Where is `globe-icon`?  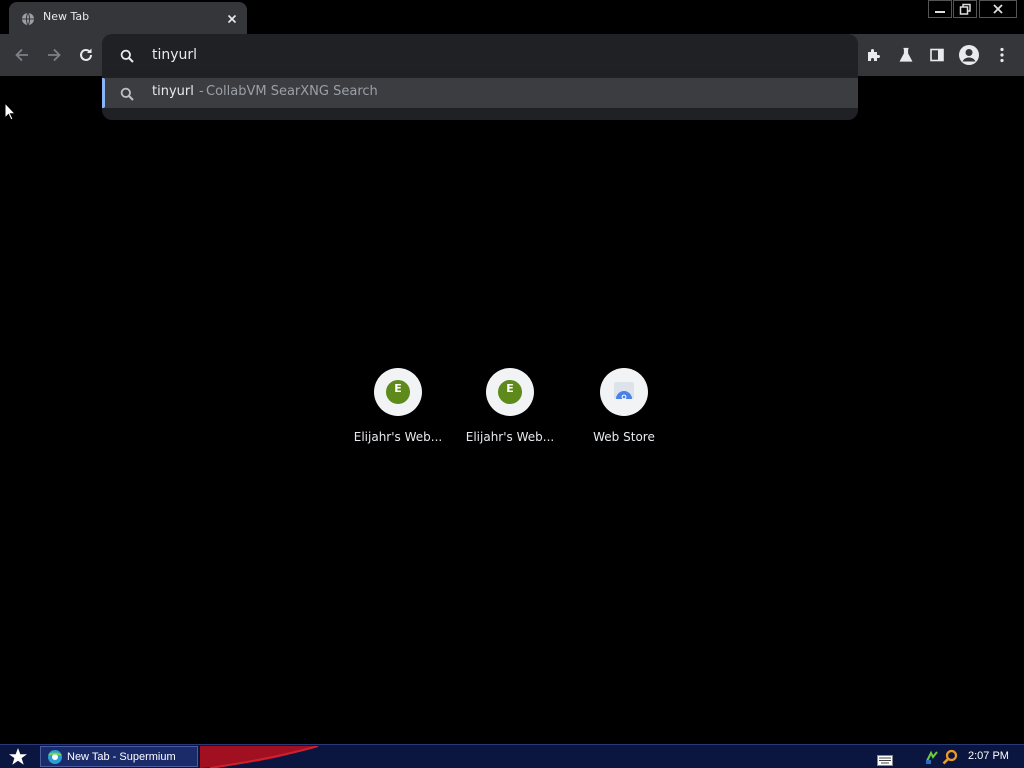
globe-icon is located at coordinates (28, 18).